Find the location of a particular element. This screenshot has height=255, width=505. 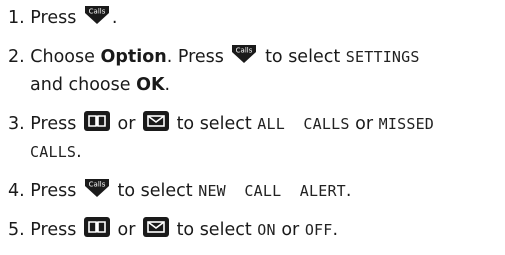

lcd-all-calls: ALL CALLS is located at coordinates (303, 124).